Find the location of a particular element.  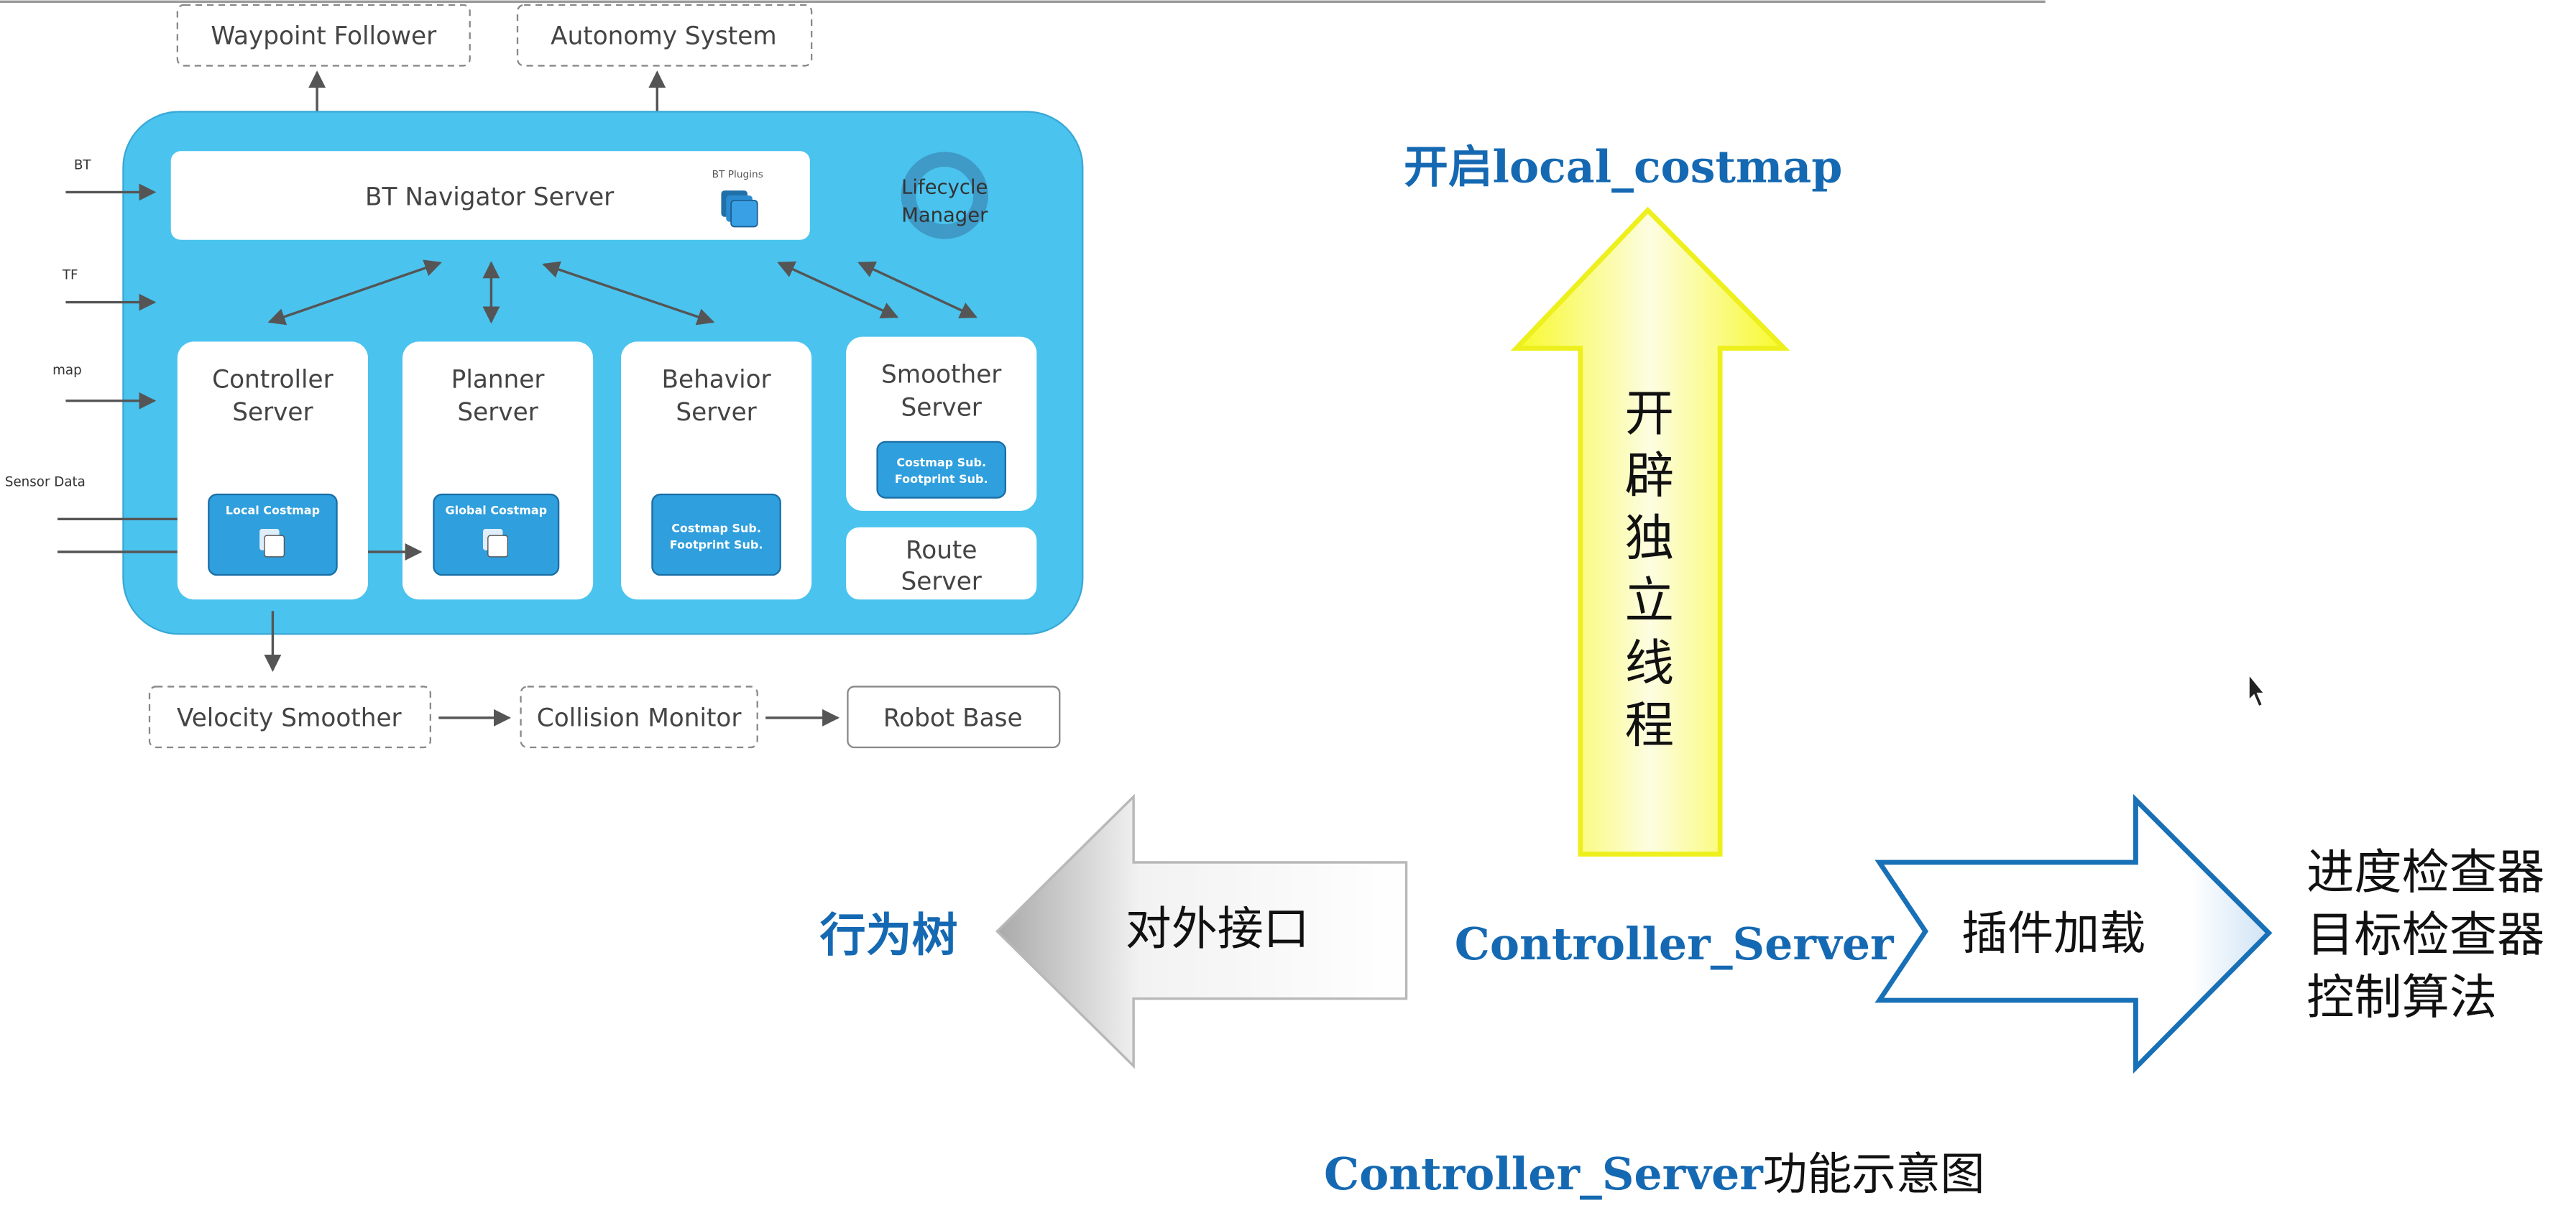

input-label-bt: BT is located at coordinates (83, 164).